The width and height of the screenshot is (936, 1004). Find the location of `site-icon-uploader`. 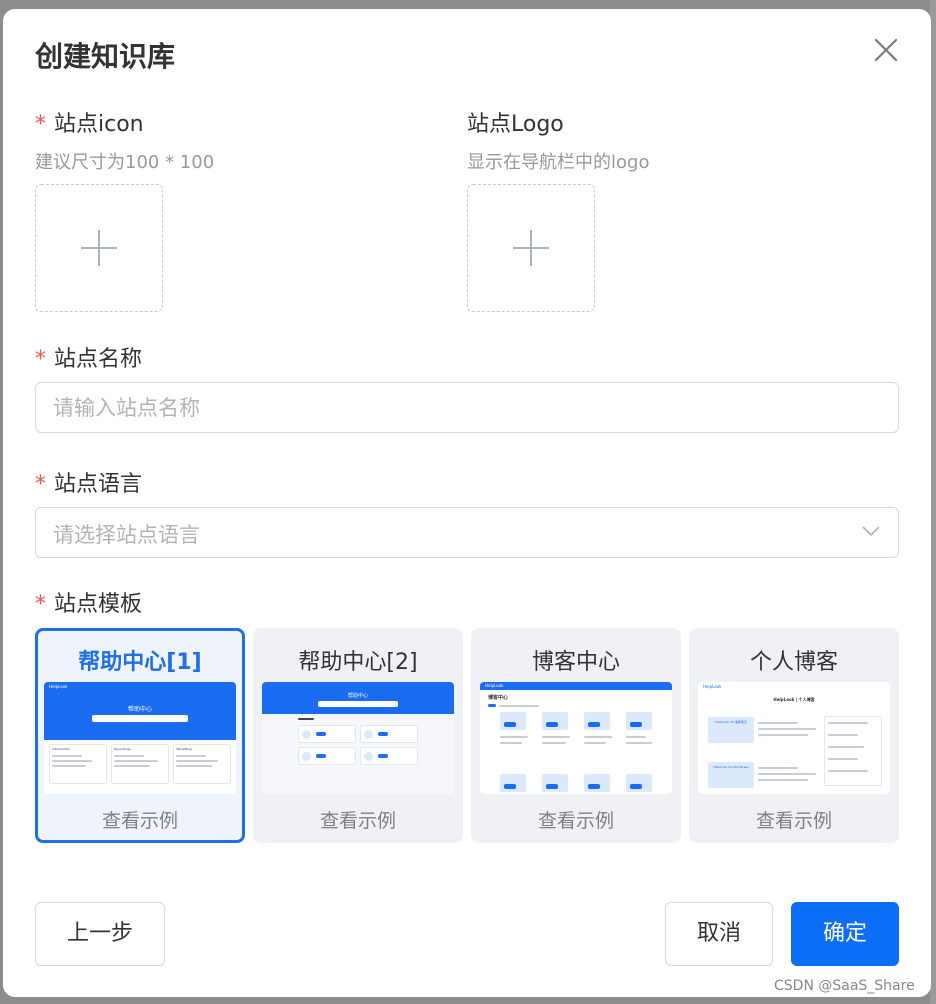

site-icon-uploader is located at coordinates (99, 248).